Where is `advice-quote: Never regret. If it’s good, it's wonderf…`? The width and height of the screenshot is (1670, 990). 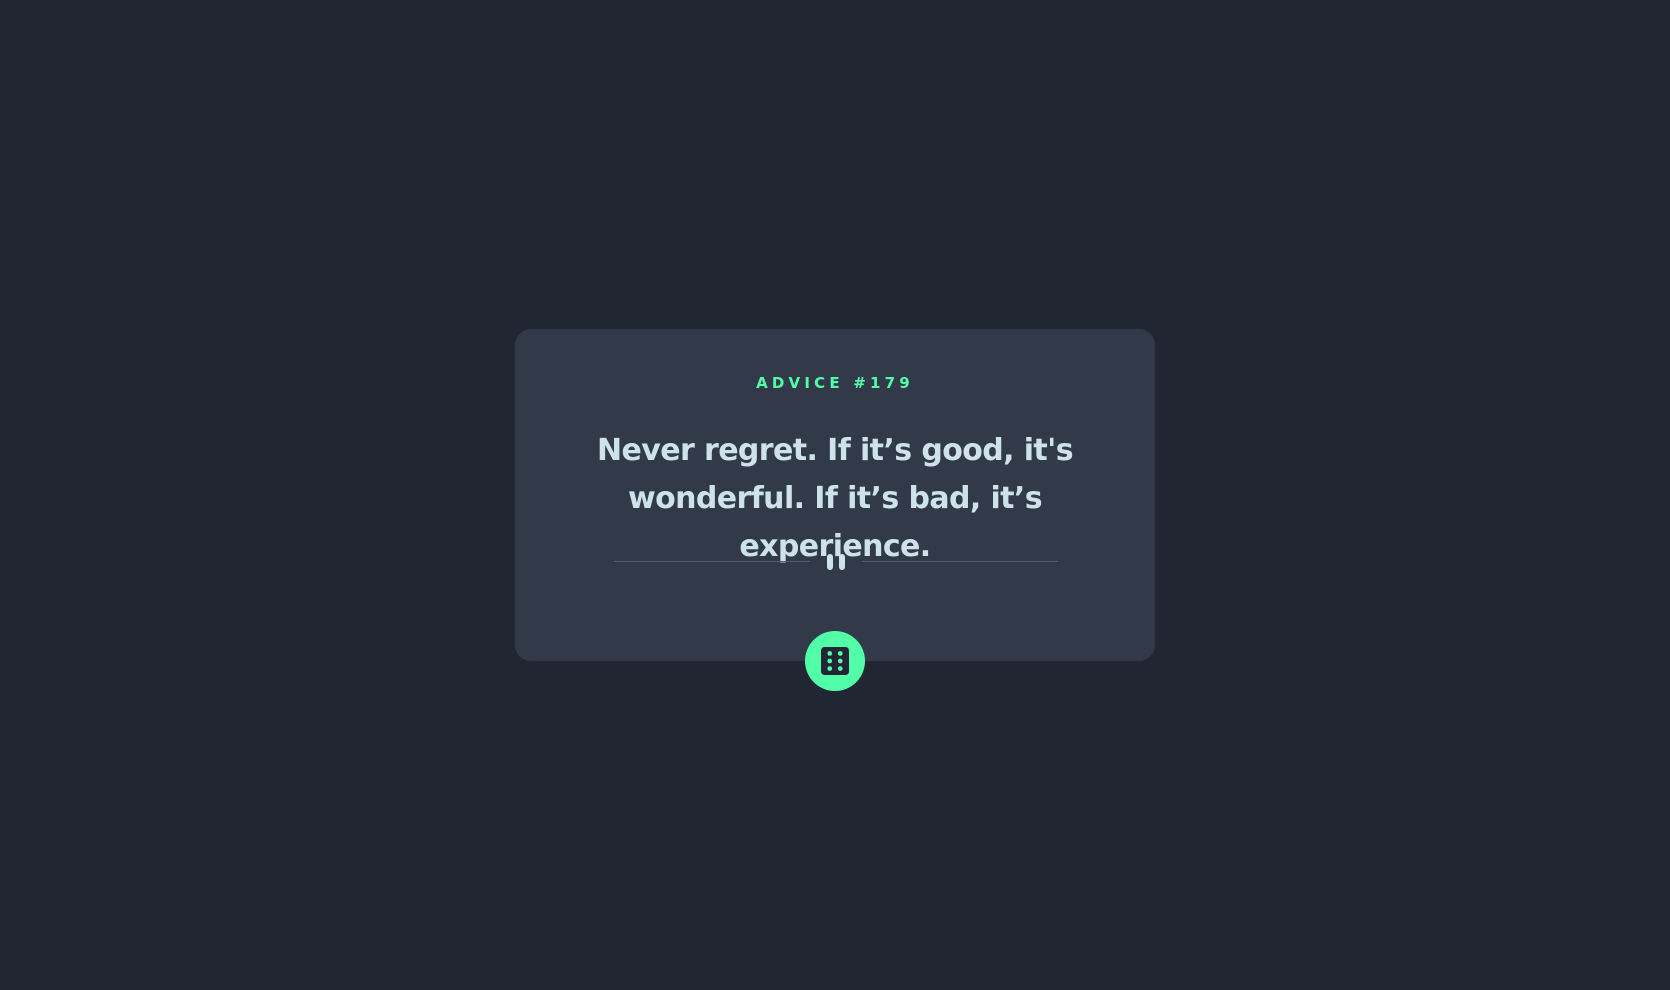
advice-quote: Never regret. If it’s good, it's wonderf… is located at coordinates (835, 498).